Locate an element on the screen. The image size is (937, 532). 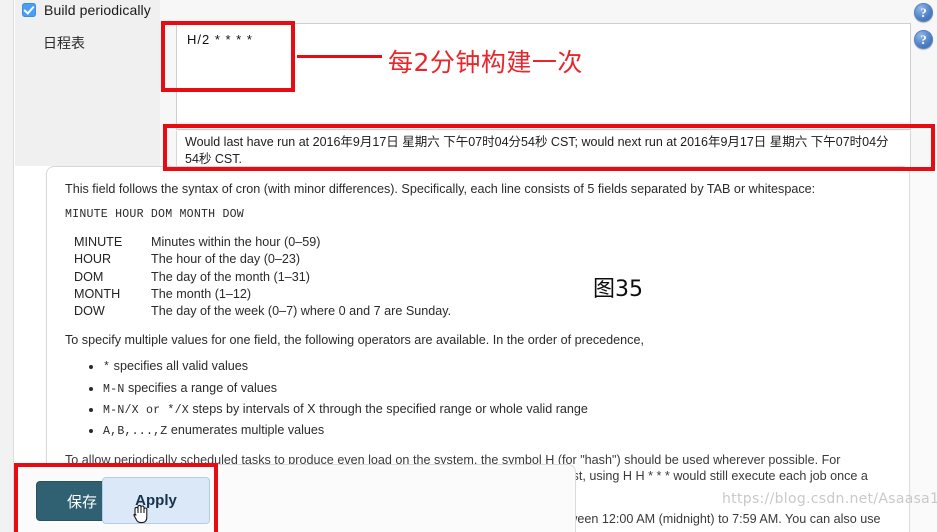
field-desc: The hour of the day (0–23) is located at coordinates (226, 259).